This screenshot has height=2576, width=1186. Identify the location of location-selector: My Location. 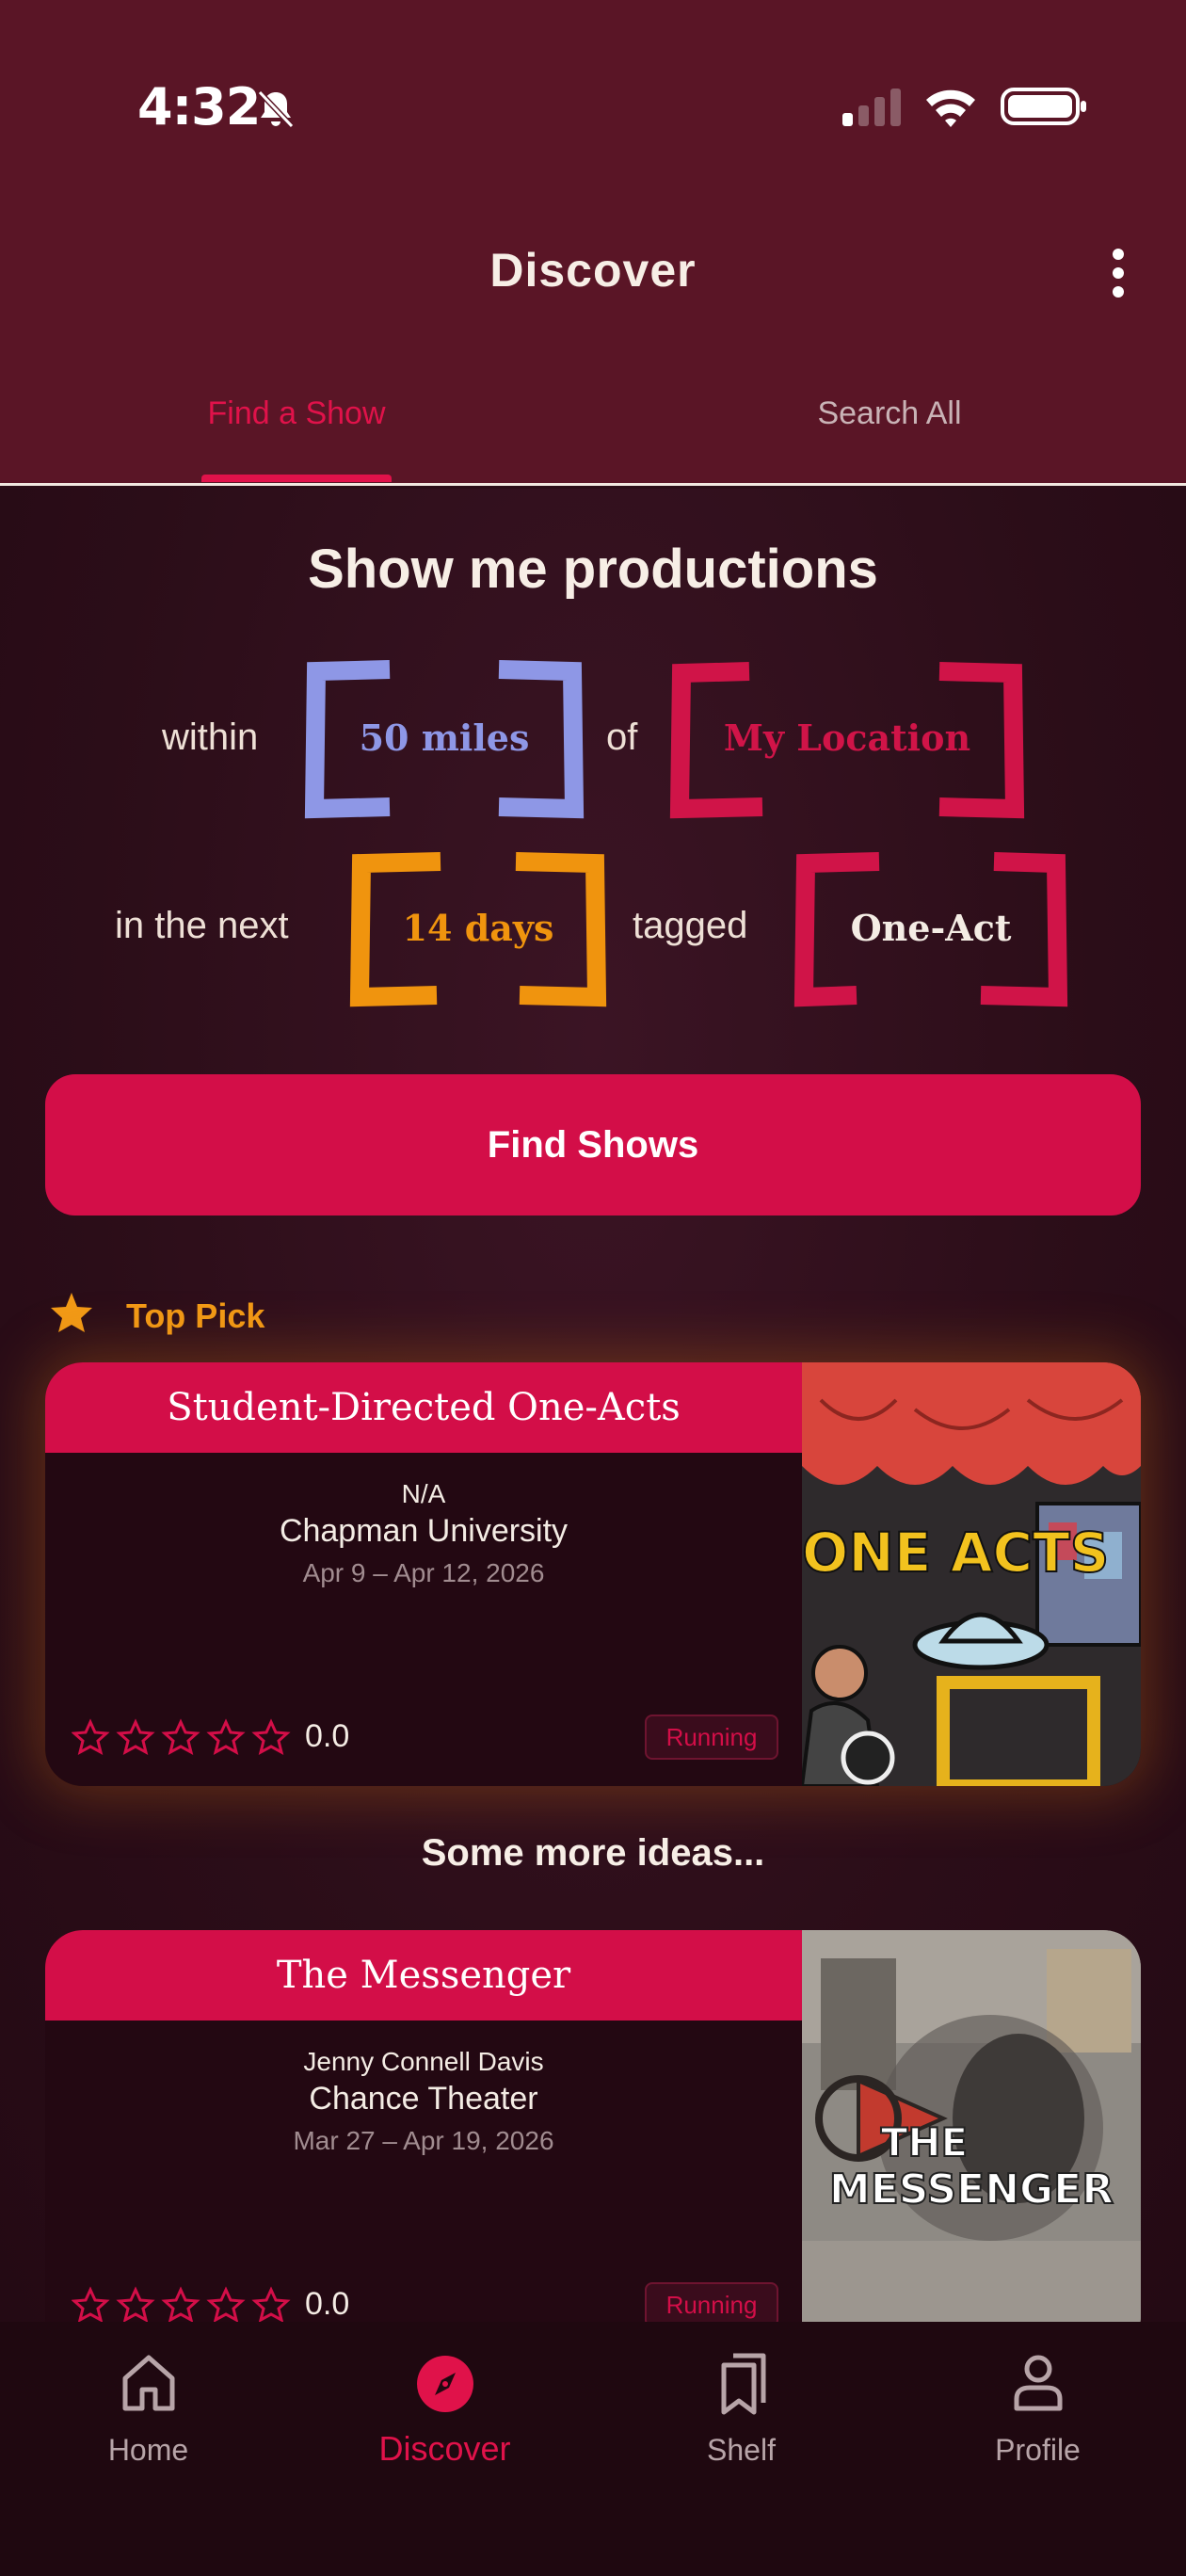
(847, 739).